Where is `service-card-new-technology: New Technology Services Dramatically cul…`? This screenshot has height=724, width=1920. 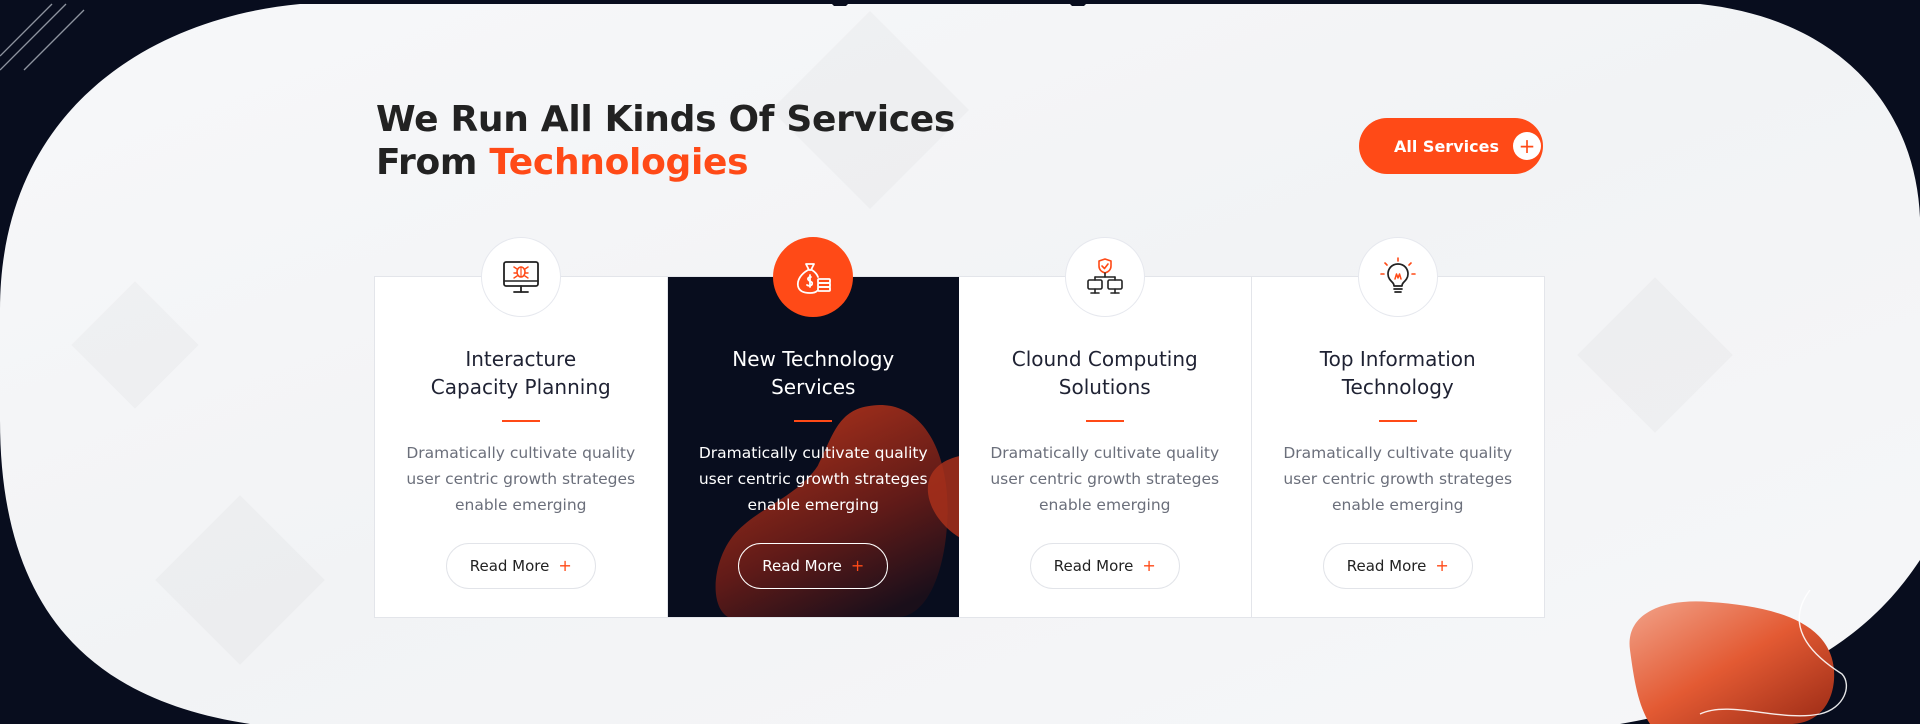
service-card-new-technology: New Technology Services Dramatically cul… is located at coordinates (813, 427).